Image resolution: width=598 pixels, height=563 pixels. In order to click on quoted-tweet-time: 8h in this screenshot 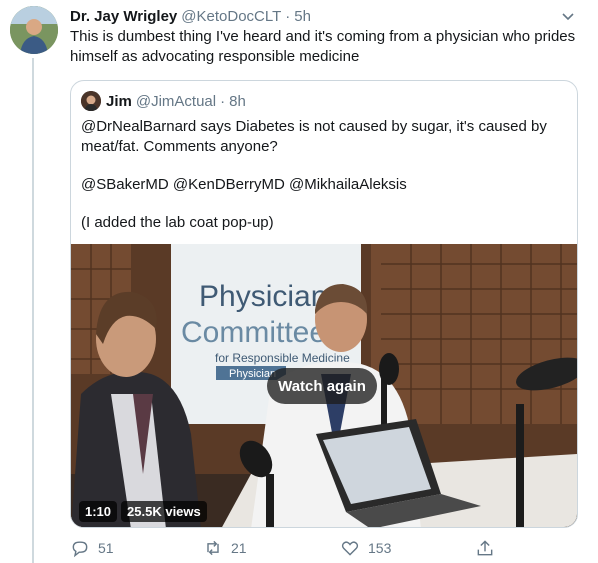, I will do `click(237, 101)`.